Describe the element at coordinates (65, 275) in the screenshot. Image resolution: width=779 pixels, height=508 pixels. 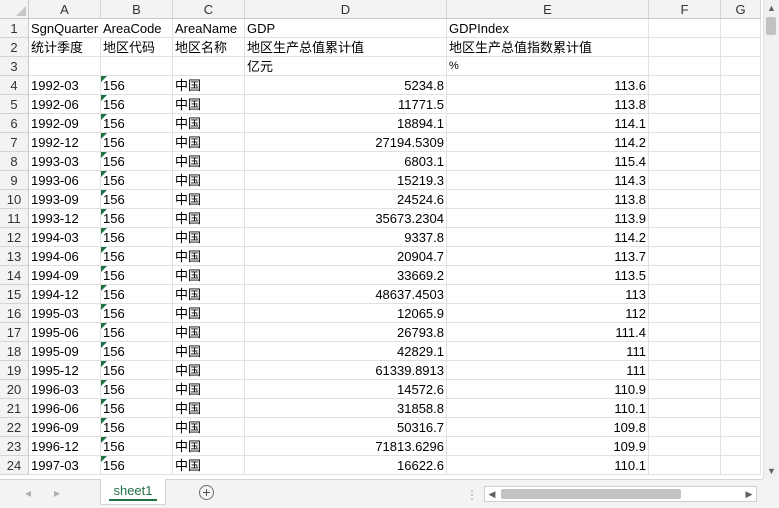
I see `grid-cell: 1994-09` at that location.